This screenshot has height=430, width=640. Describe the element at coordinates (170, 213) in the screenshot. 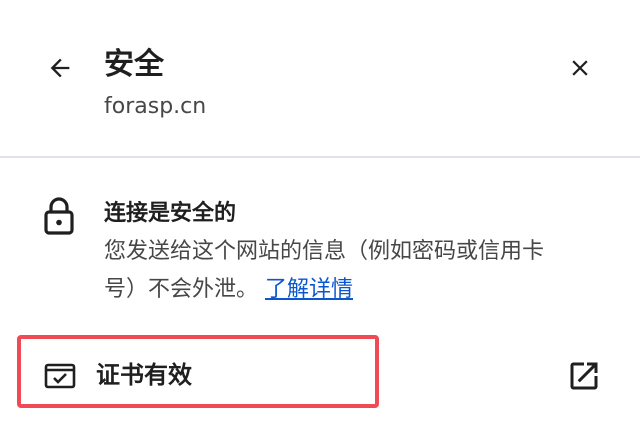

I see `connection-status-title: 连接是安全的` at that location.